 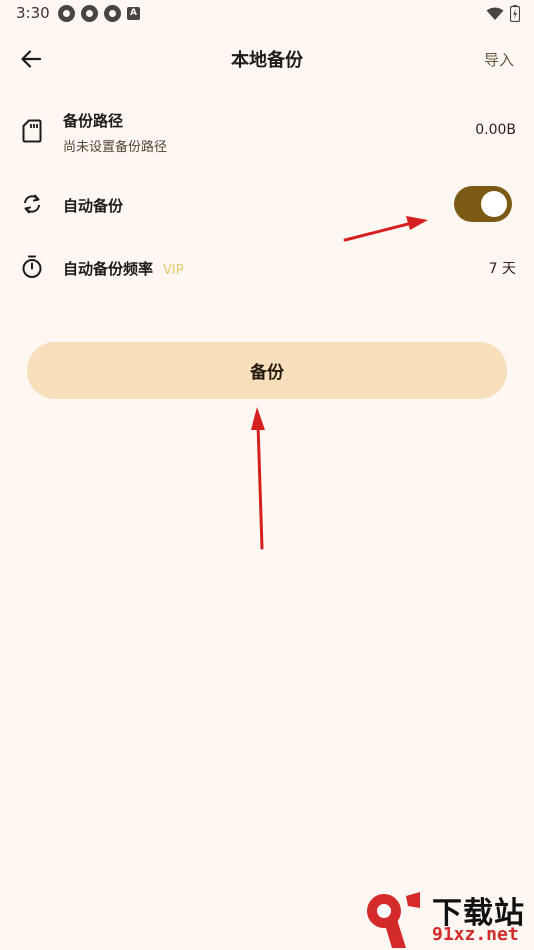 I want to click on import-button: 导入, so click(x=499, y=59).